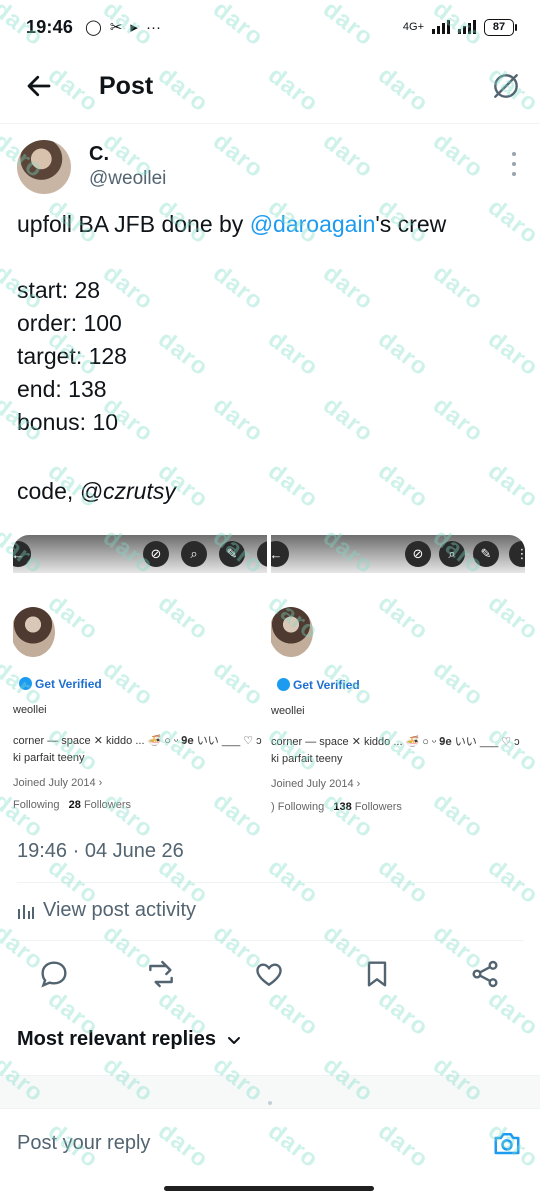 The height and width of the screenshot is (1200, 540). I want to click on reply-input: Post your reply, so click(83, 1143).